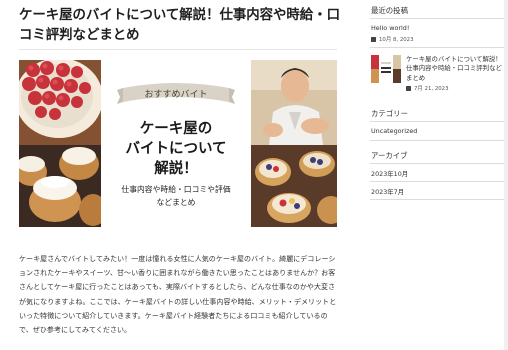  What do you see at coordinates (394, 131) in the screenshot?
I see `category-link-uncategorized: Uncategorized` at bounding box center [394, 131].